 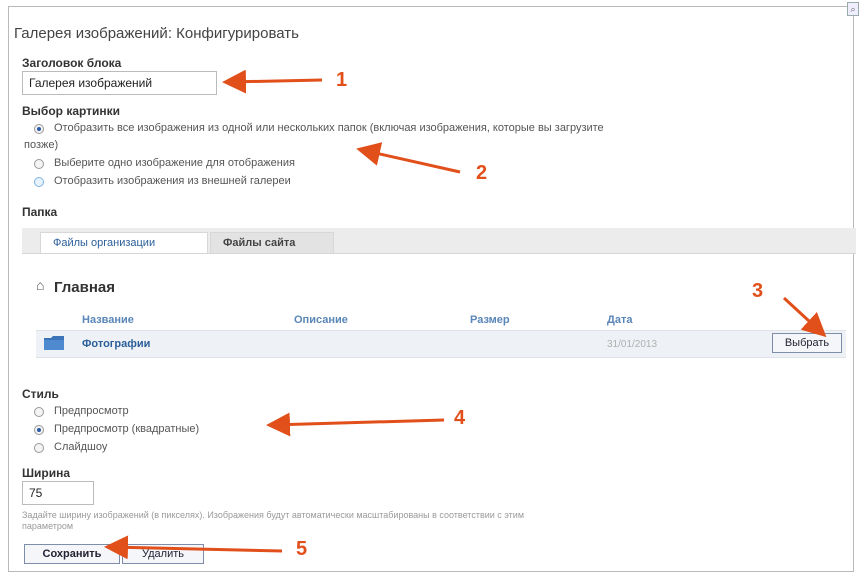 What do you see at coordinates (302, 549) in the screenshot?
I see `annotation-number-5: 5` at bounding box center [302, 549].